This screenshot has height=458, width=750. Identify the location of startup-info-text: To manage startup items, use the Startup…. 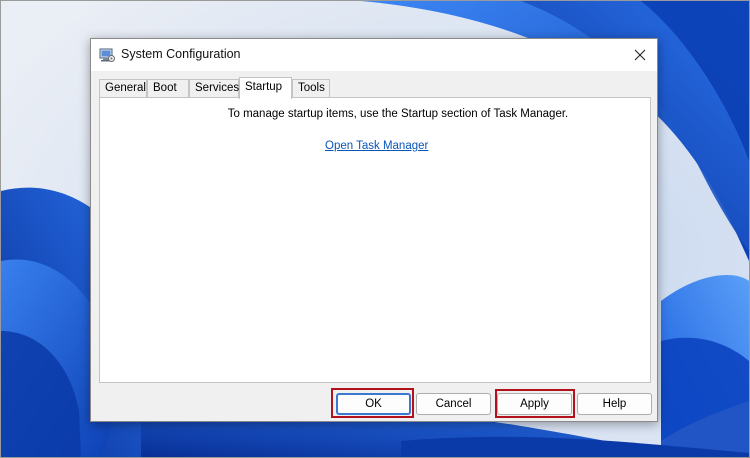
(398, 114).